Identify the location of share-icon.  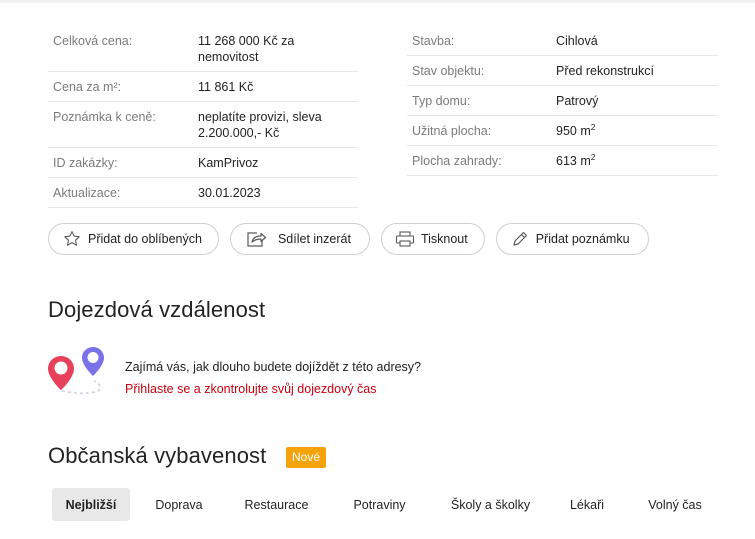
(256, 239).